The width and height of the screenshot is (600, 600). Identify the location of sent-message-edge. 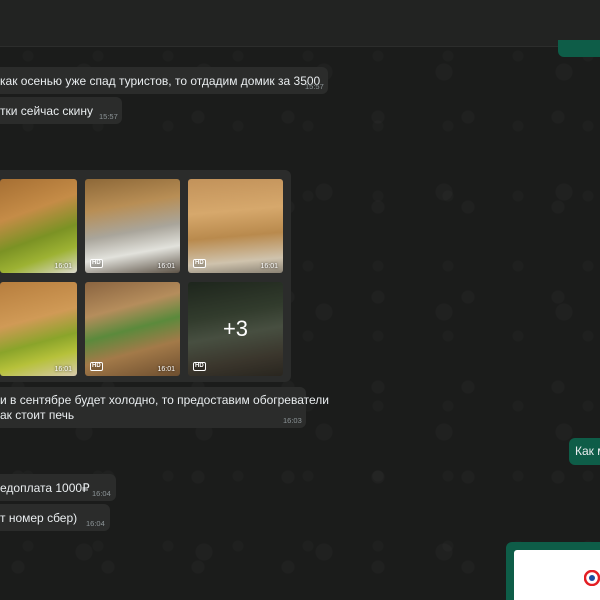
(579, 48).